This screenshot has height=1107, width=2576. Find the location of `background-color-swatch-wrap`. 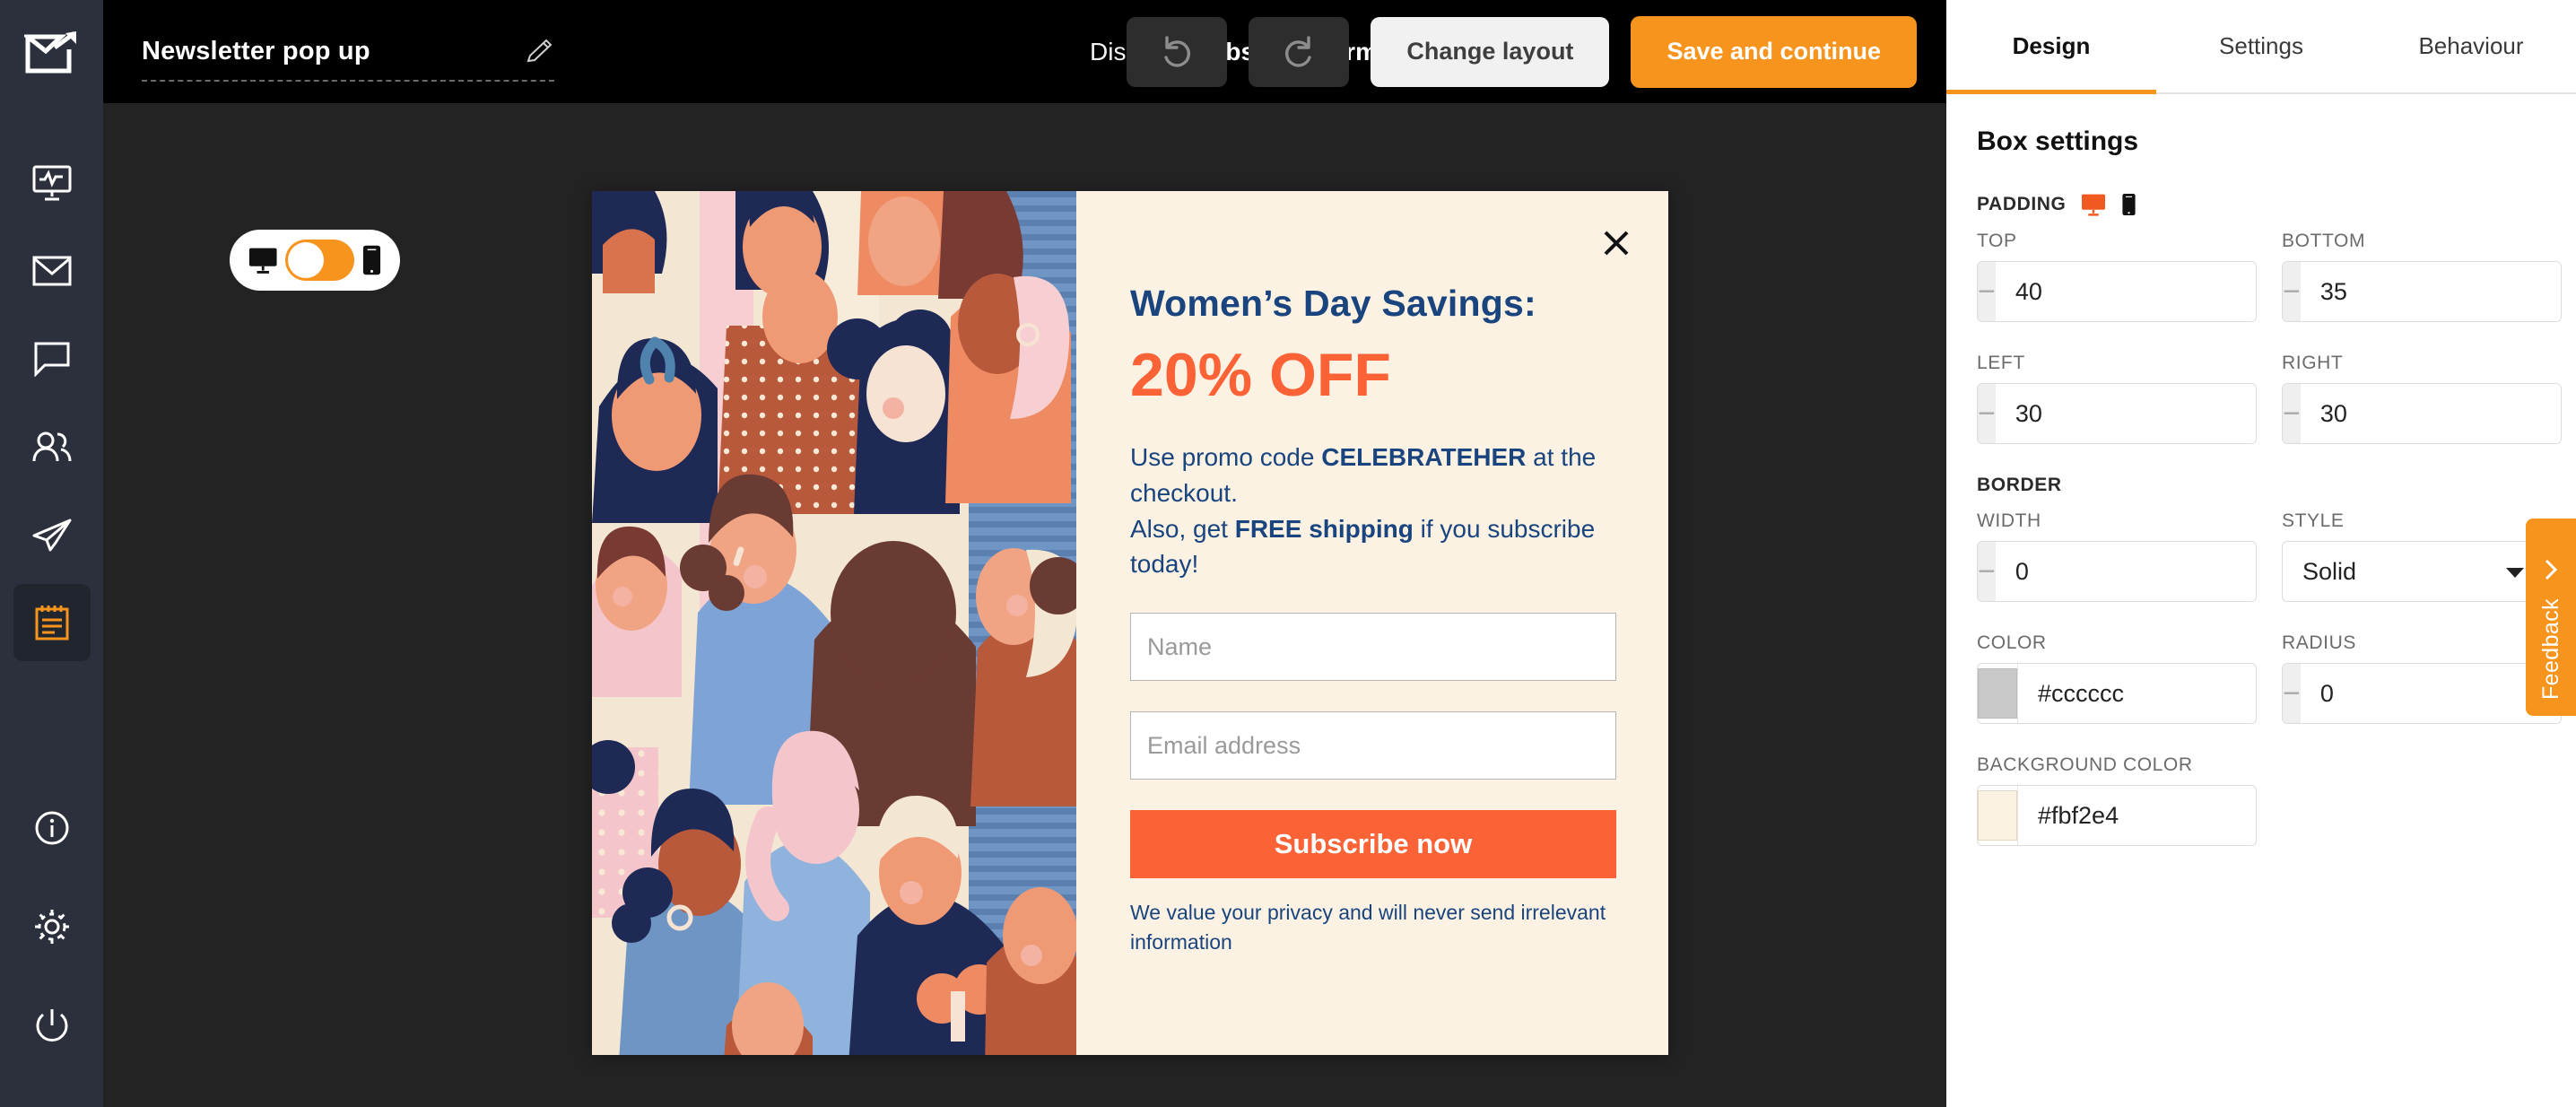

background-color-swatch-wrap is located at coordinates (1998, 815).